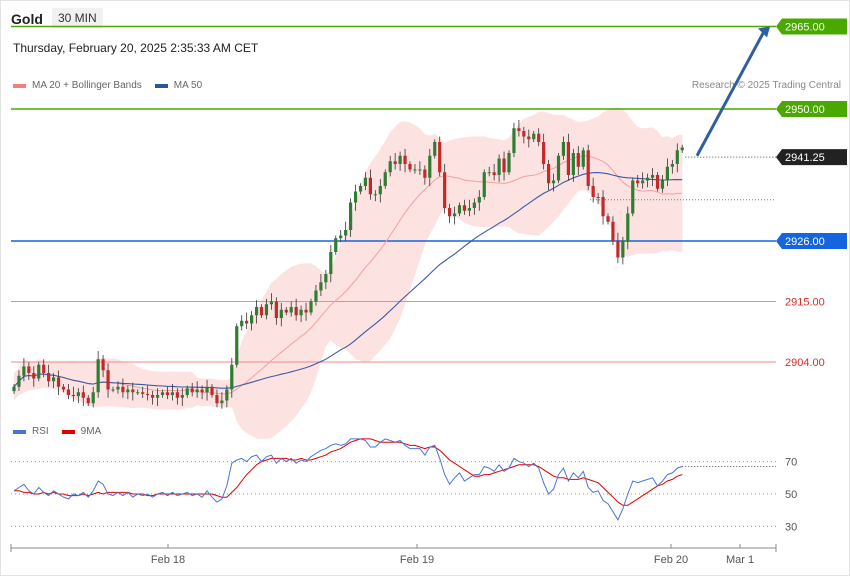  What do you see at coordinates (805, 158) in the screenshot?
I see `last-price-label: 2941.25` at bounding box center [805, 158].